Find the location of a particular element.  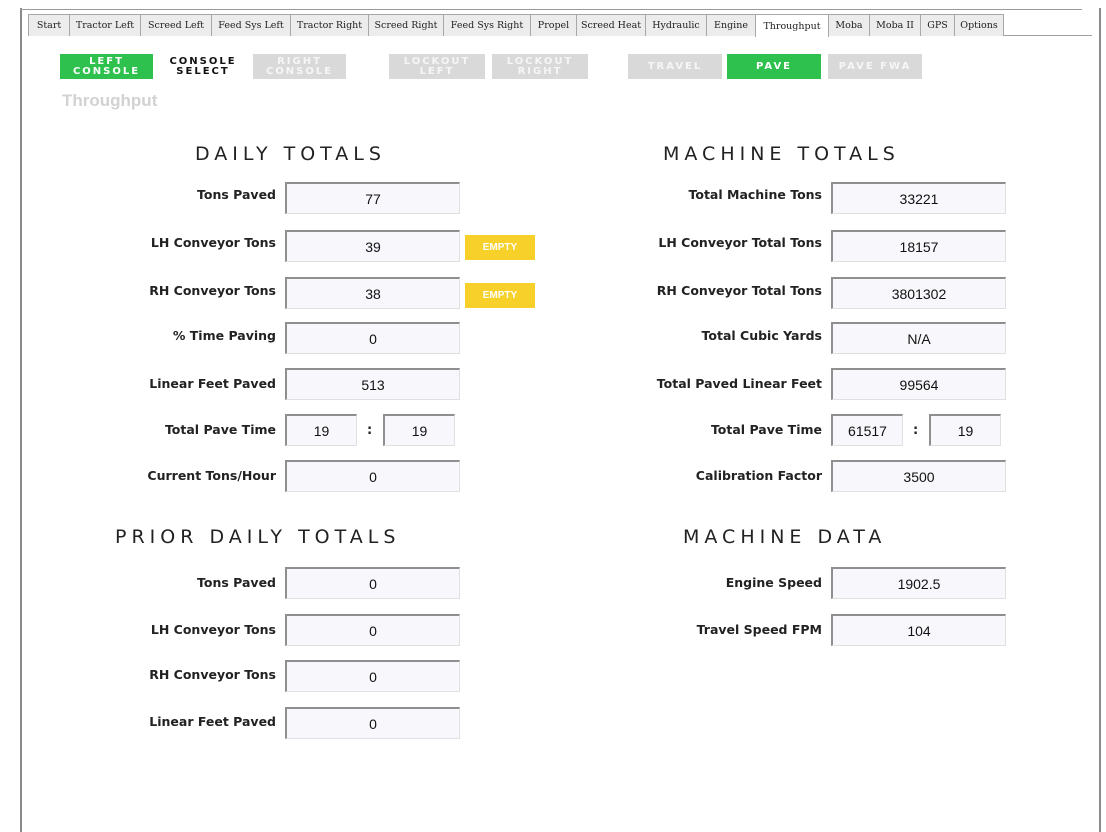

engine-speed-label: Engine Speed is located at coordinates (773, 582).